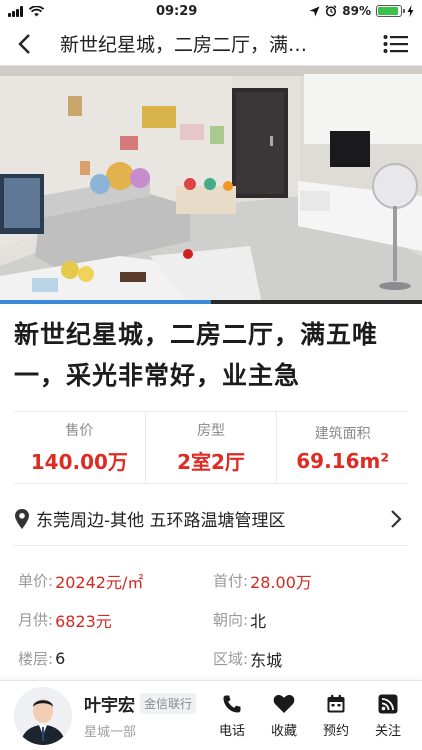  What do you see at coordinates (79, 431) in the screenshot?
I see `stat-label: 售价` at bounding box center [79, 431].